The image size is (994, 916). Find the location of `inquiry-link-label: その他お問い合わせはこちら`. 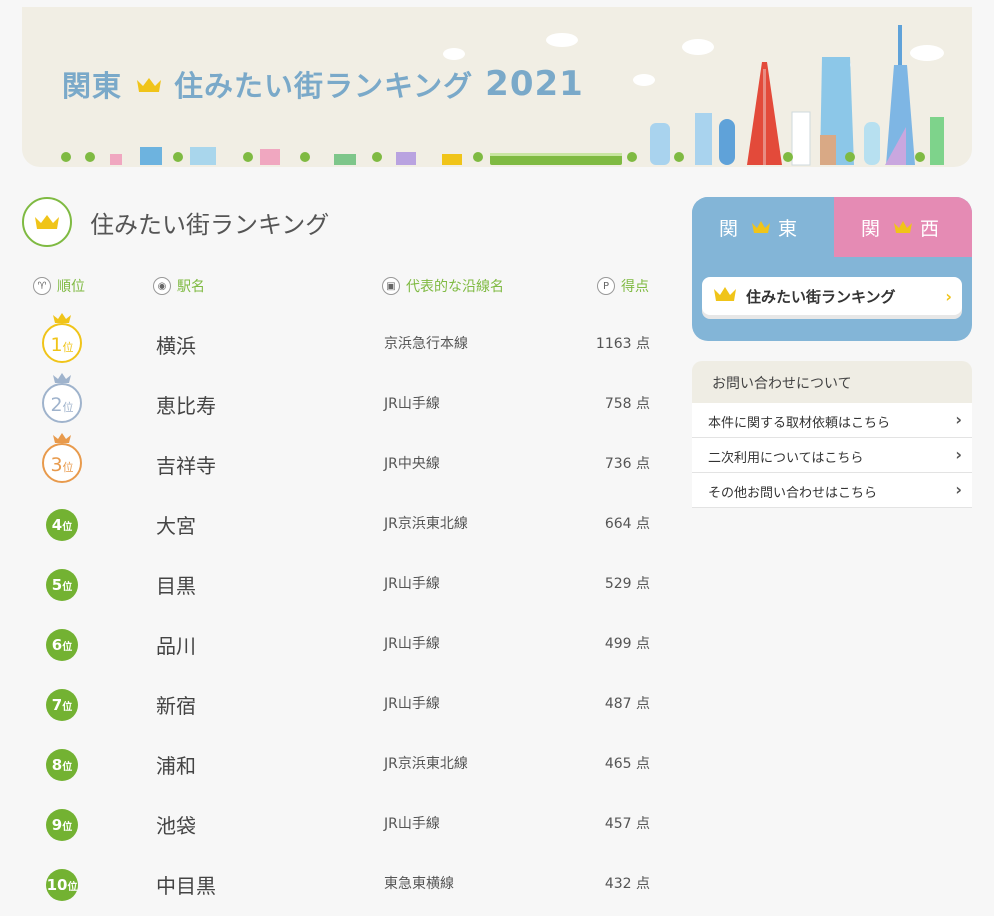

inquiry-link-label: その他お問い合わせはこちら is located at coordinates (793, 493).